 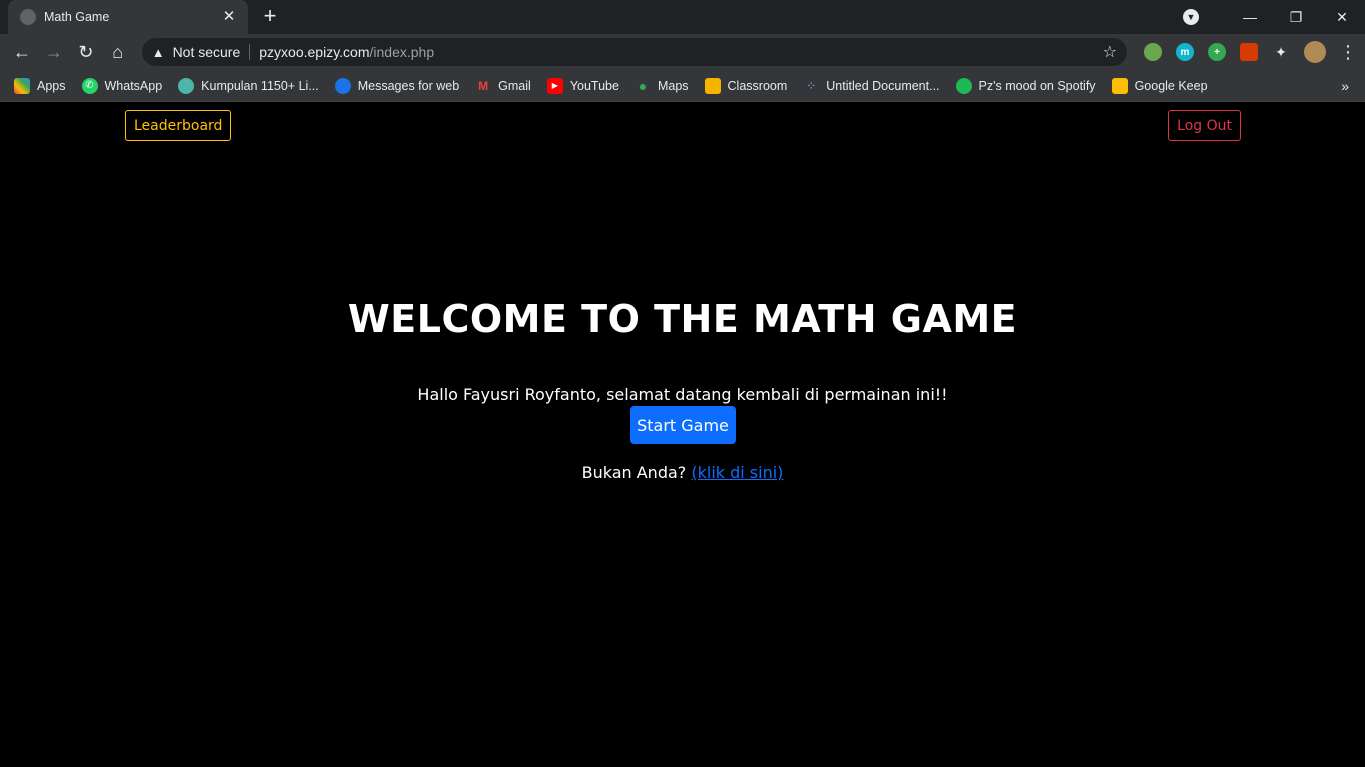 What do you see at coordinates (1281, 52) in the screenshot?
I see `extensions-puzzle-icon: ✦` at bounding box center [1281, 52].